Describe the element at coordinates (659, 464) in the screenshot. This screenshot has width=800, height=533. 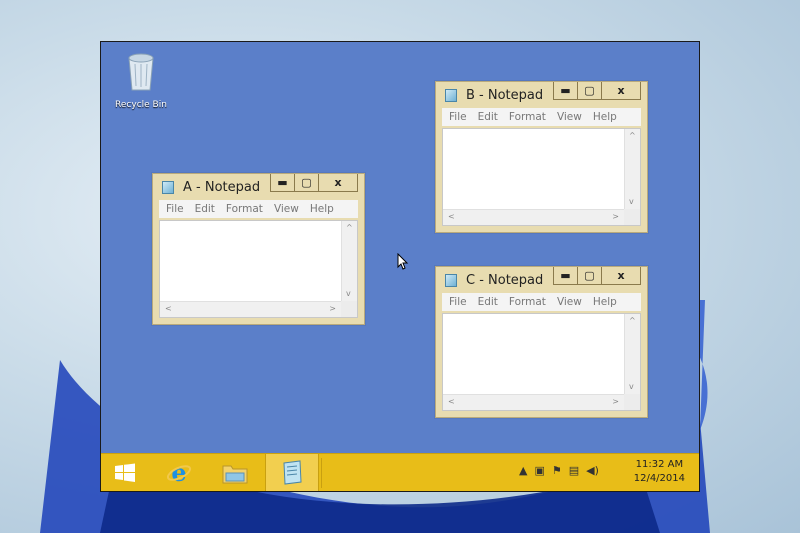
I see `clock-time: 11:32 AM` at that location.